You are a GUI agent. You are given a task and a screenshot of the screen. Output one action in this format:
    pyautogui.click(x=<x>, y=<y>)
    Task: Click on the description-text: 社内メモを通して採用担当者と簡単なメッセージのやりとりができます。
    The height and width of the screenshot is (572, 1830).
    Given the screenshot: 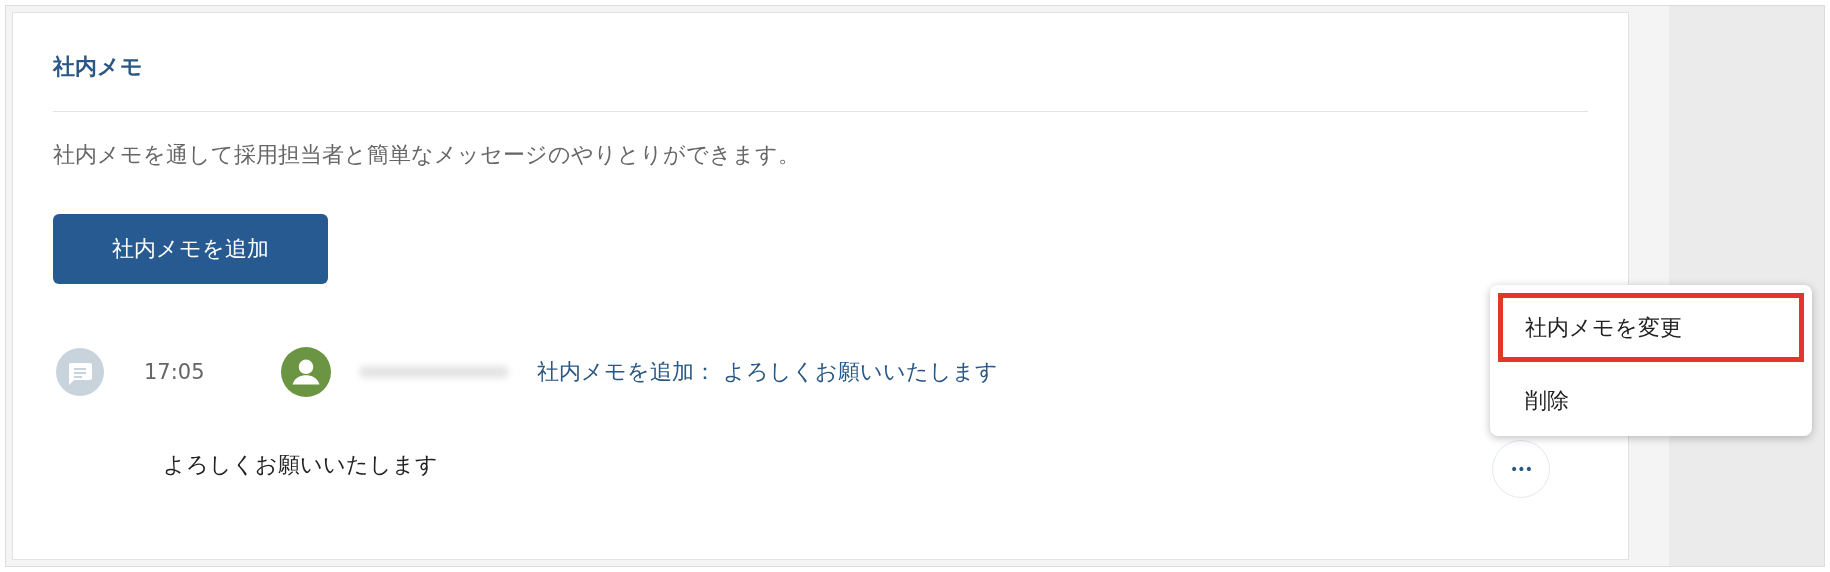 What is the action you would take?
    pyautogui.click(x=426, y=155)
    